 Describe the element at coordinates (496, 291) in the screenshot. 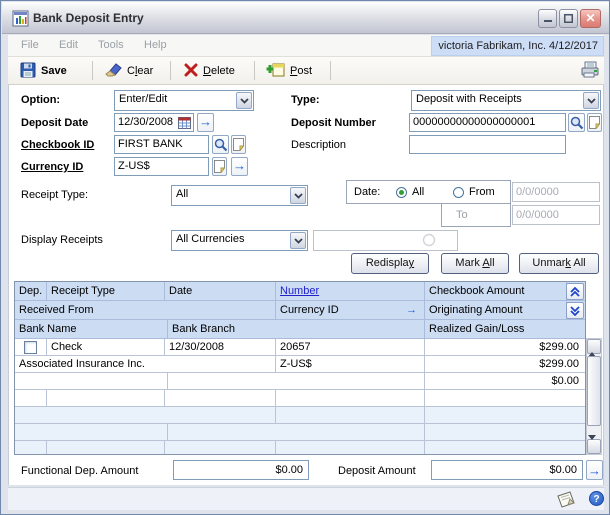

I see `header-checkbook-amount: Checkbook Amount` at that location.